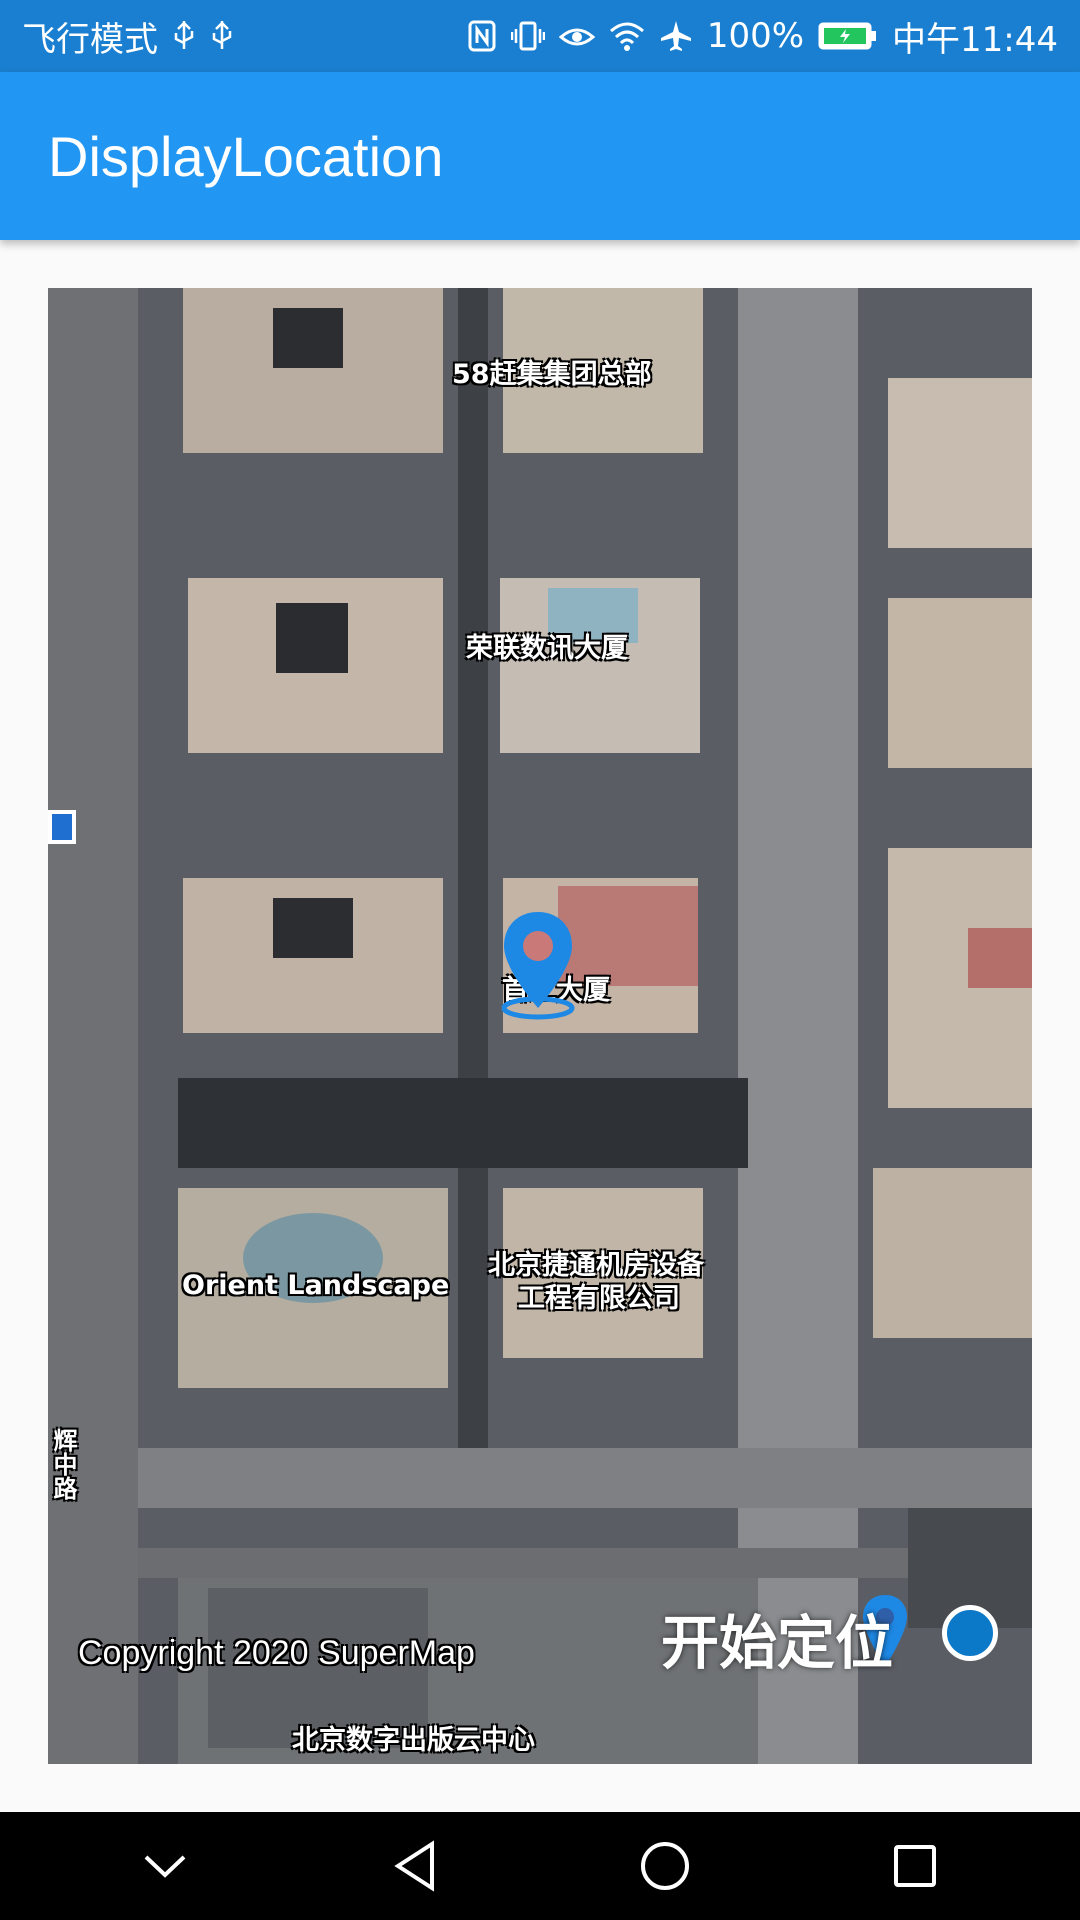 The image size is (1080, 1920). Describe the element at coordinates (552, 374) in the screenshot. I see `map-label-ganji: 58赶集集团总部` at that location.